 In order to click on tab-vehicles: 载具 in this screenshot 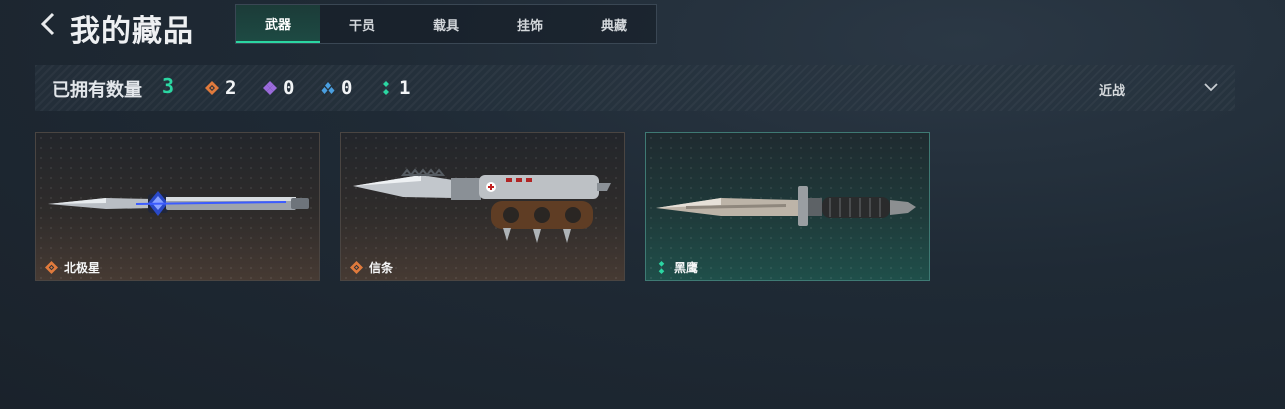, I will do `click(446, 24)`.